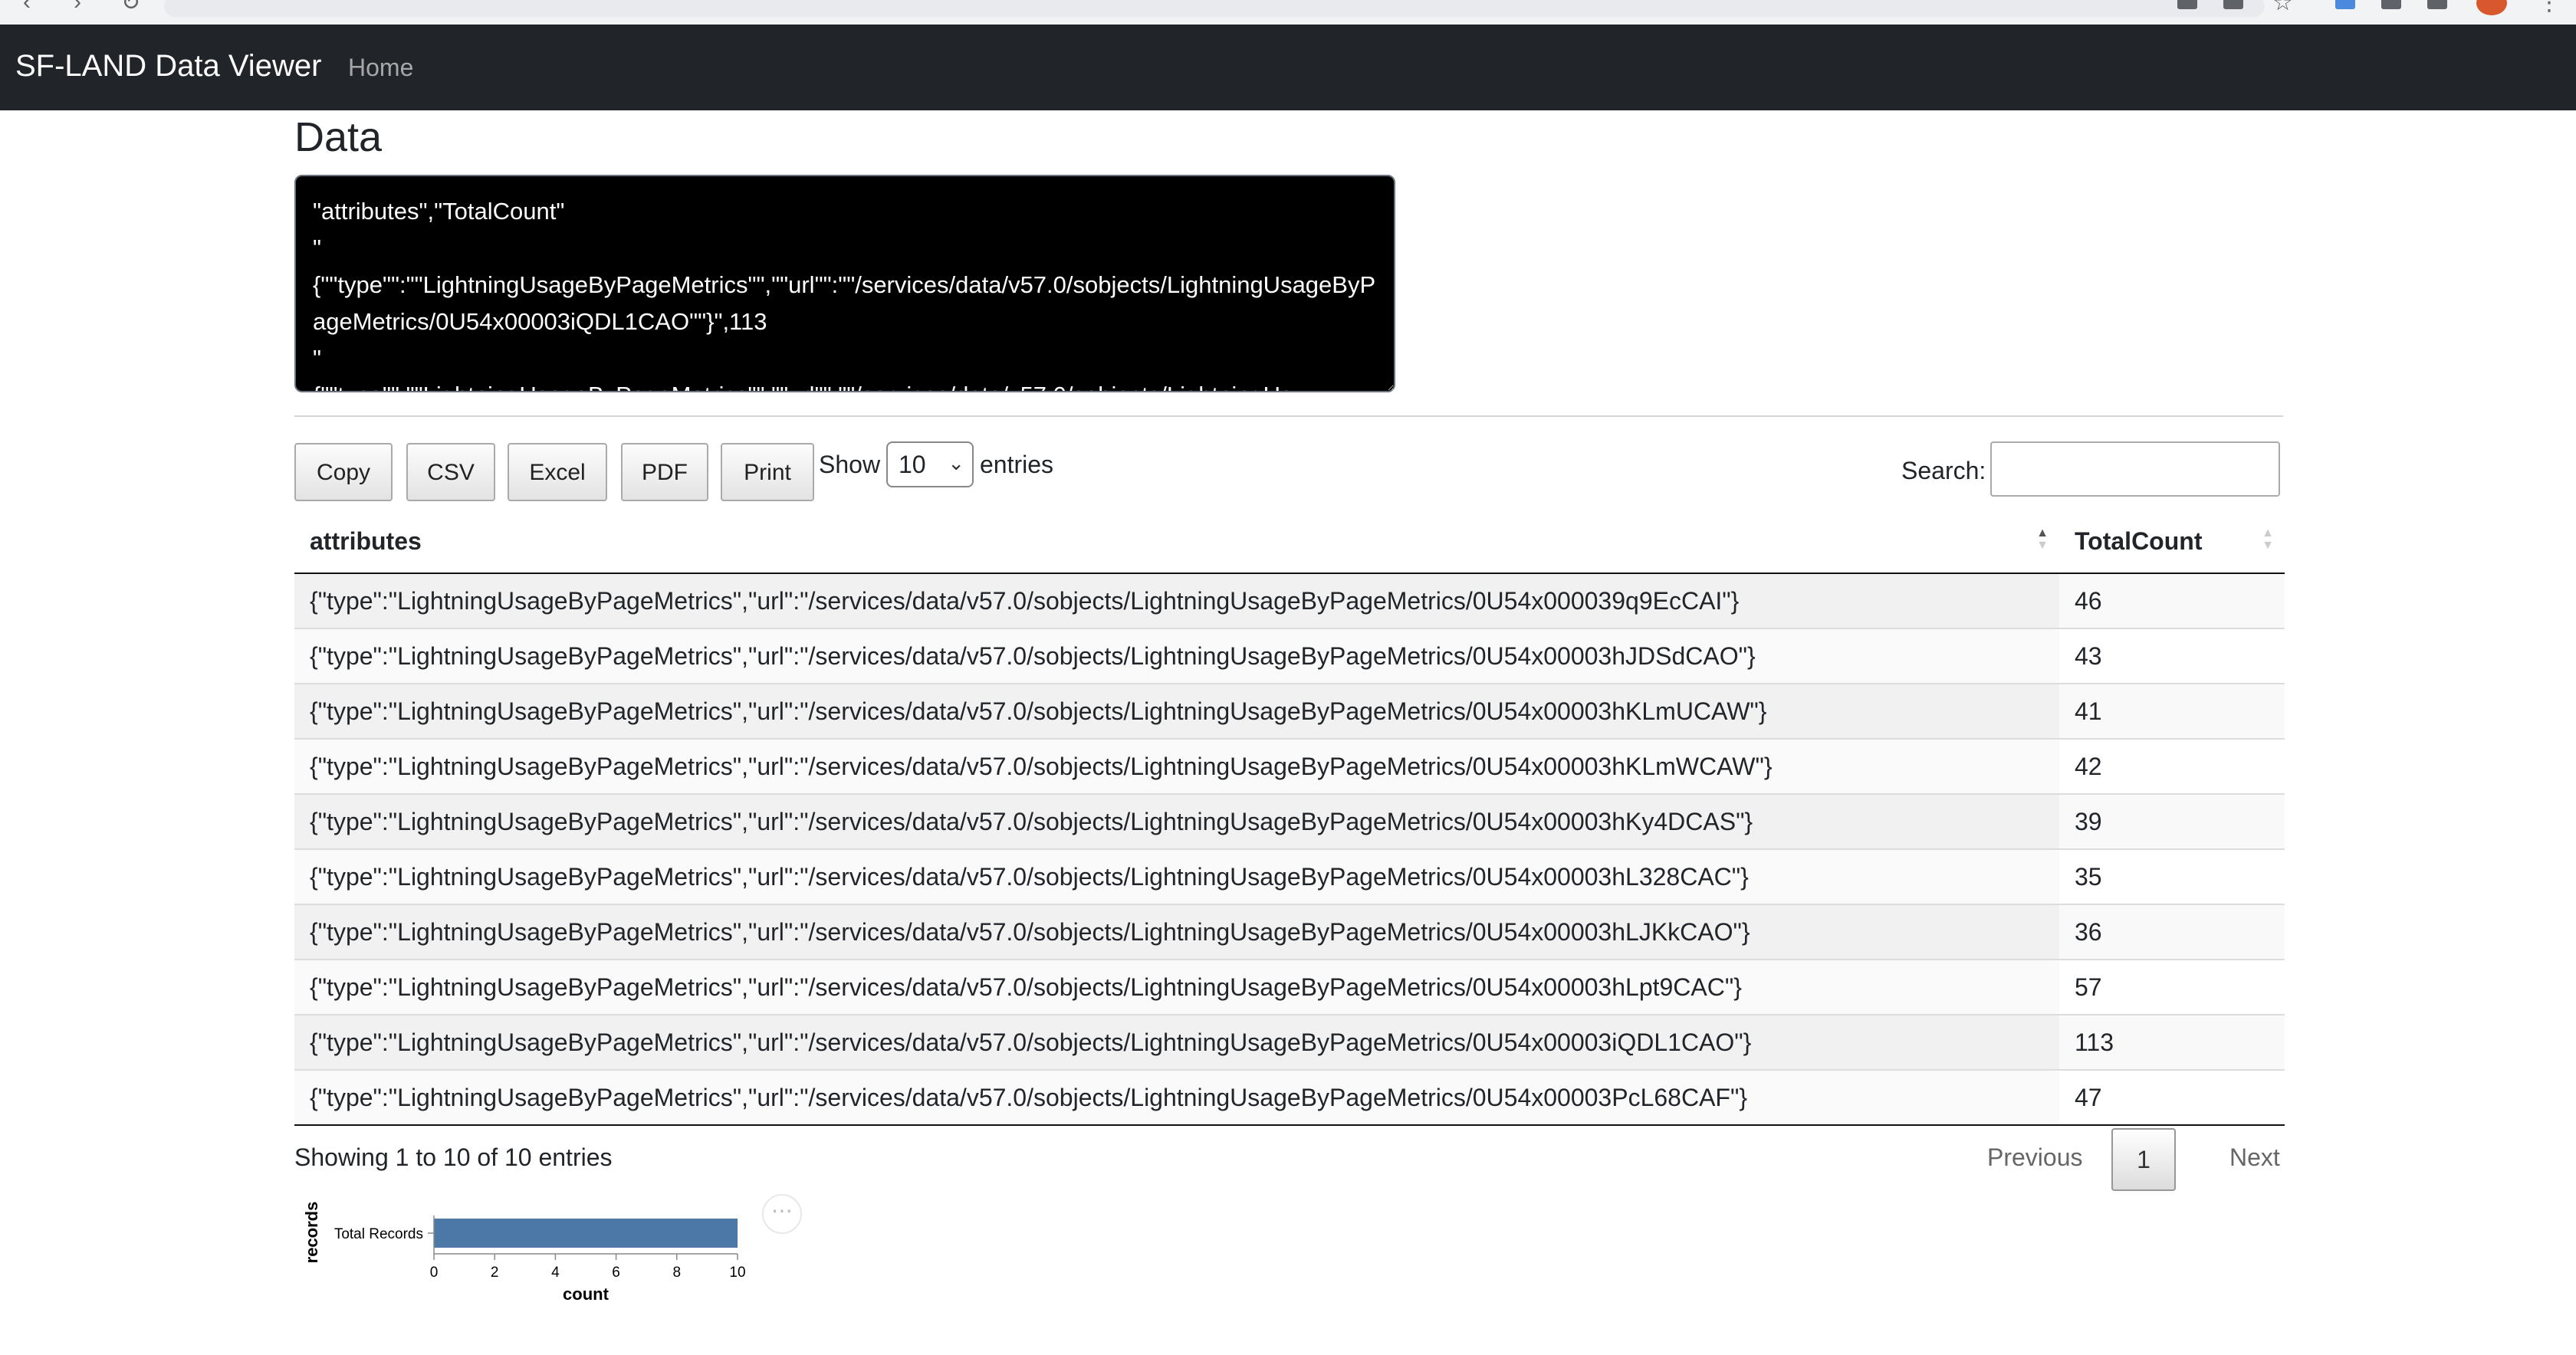 This screenshot has width=2576, height=1355. I want to click on page-length-select: 10 ⌄, so click(930, 464).